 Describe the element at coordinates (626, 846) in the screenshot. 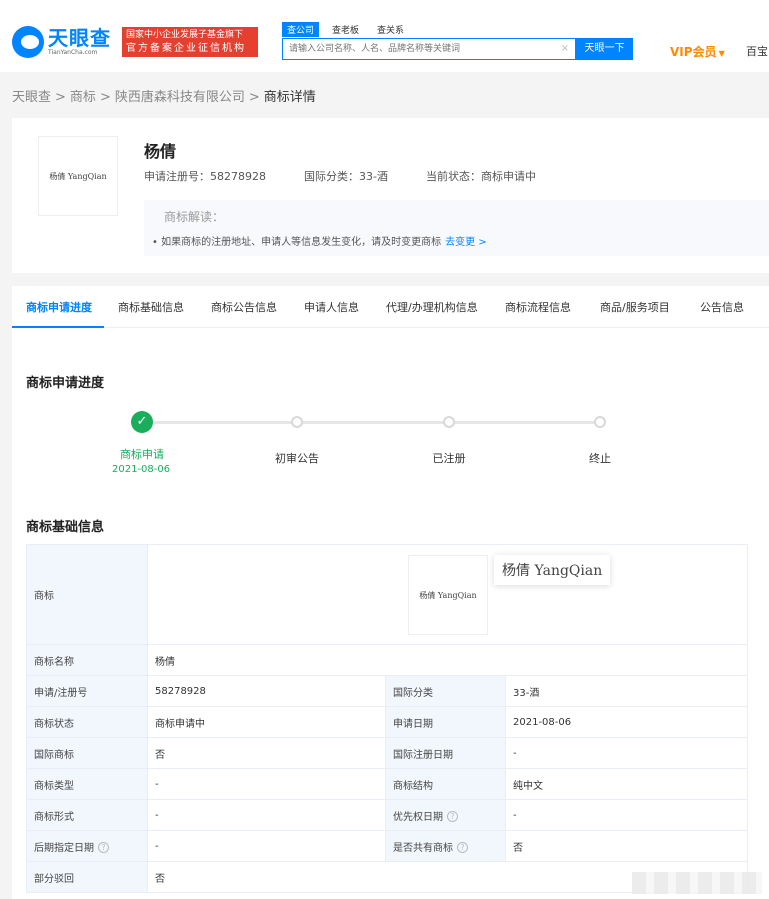

I see `shared-value: 否` at that location.